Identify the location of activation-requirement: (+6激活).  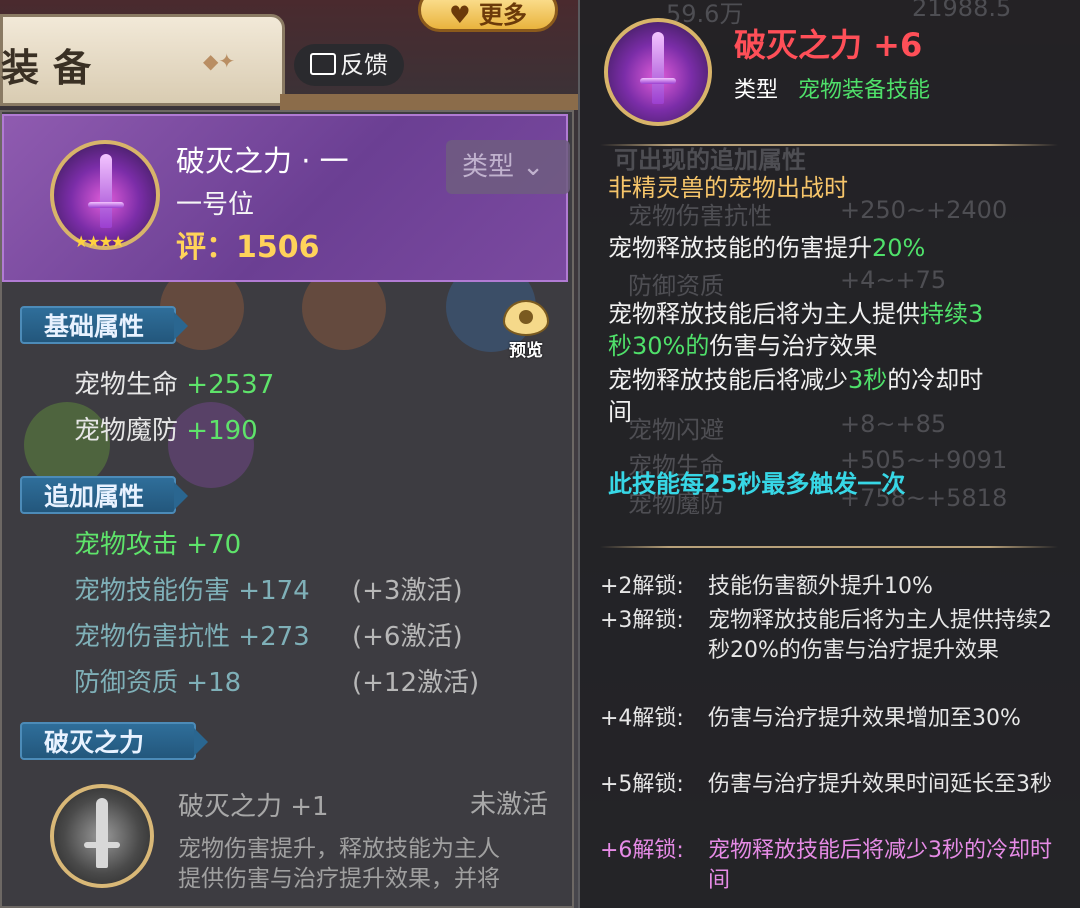
(407, 637).